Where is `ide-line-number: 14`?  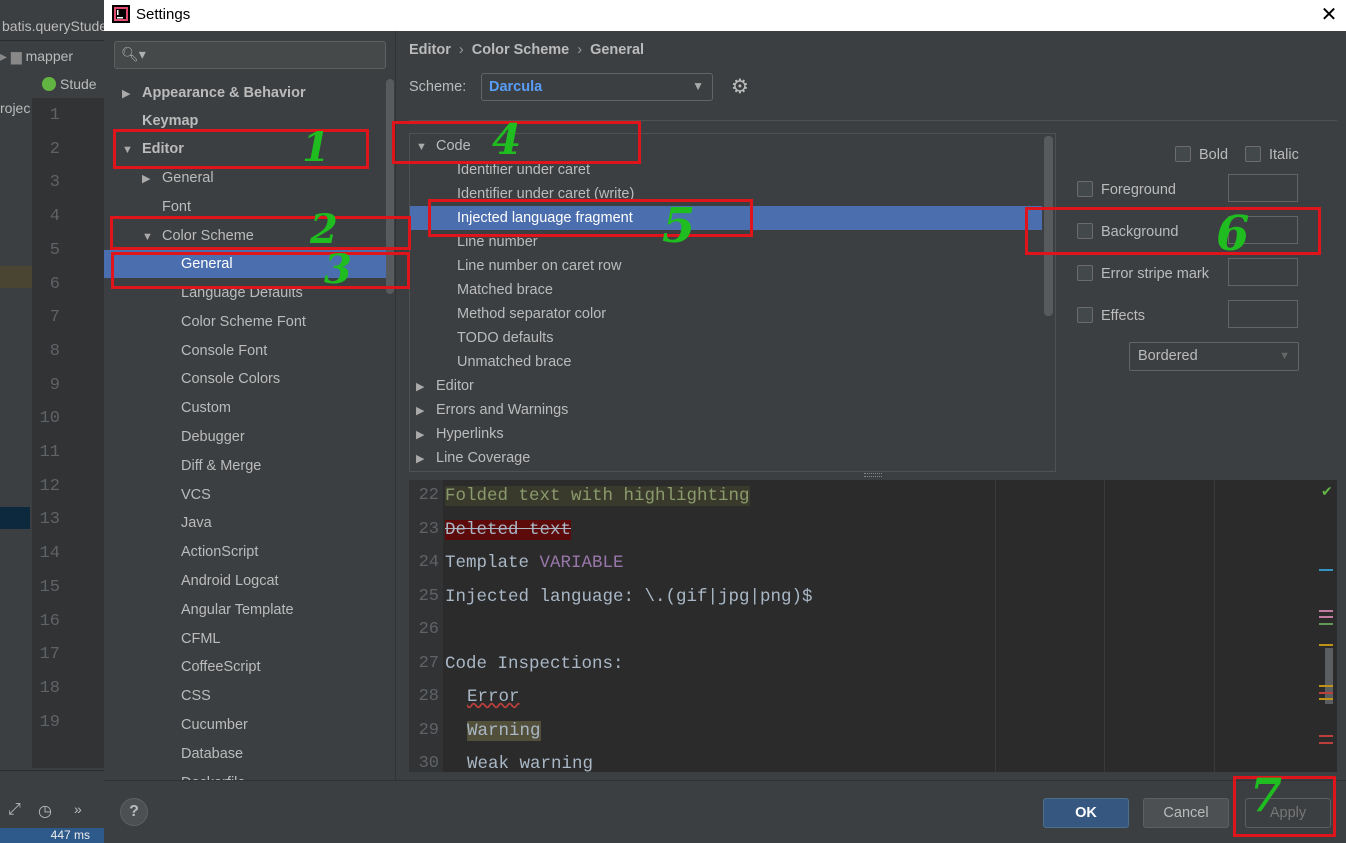 ide-line-number: 14 is located at coordinates (49, 554).